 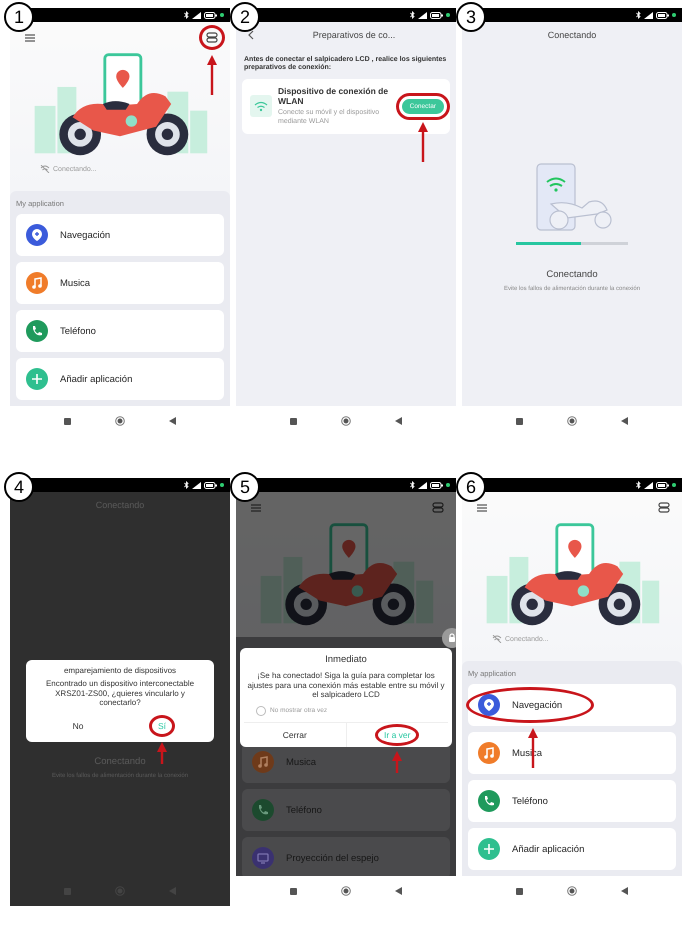 What do you see at coordinates (572, 34) in the screenshot?
I see `screen-title: Conectando` at bounding box center [572, 34].